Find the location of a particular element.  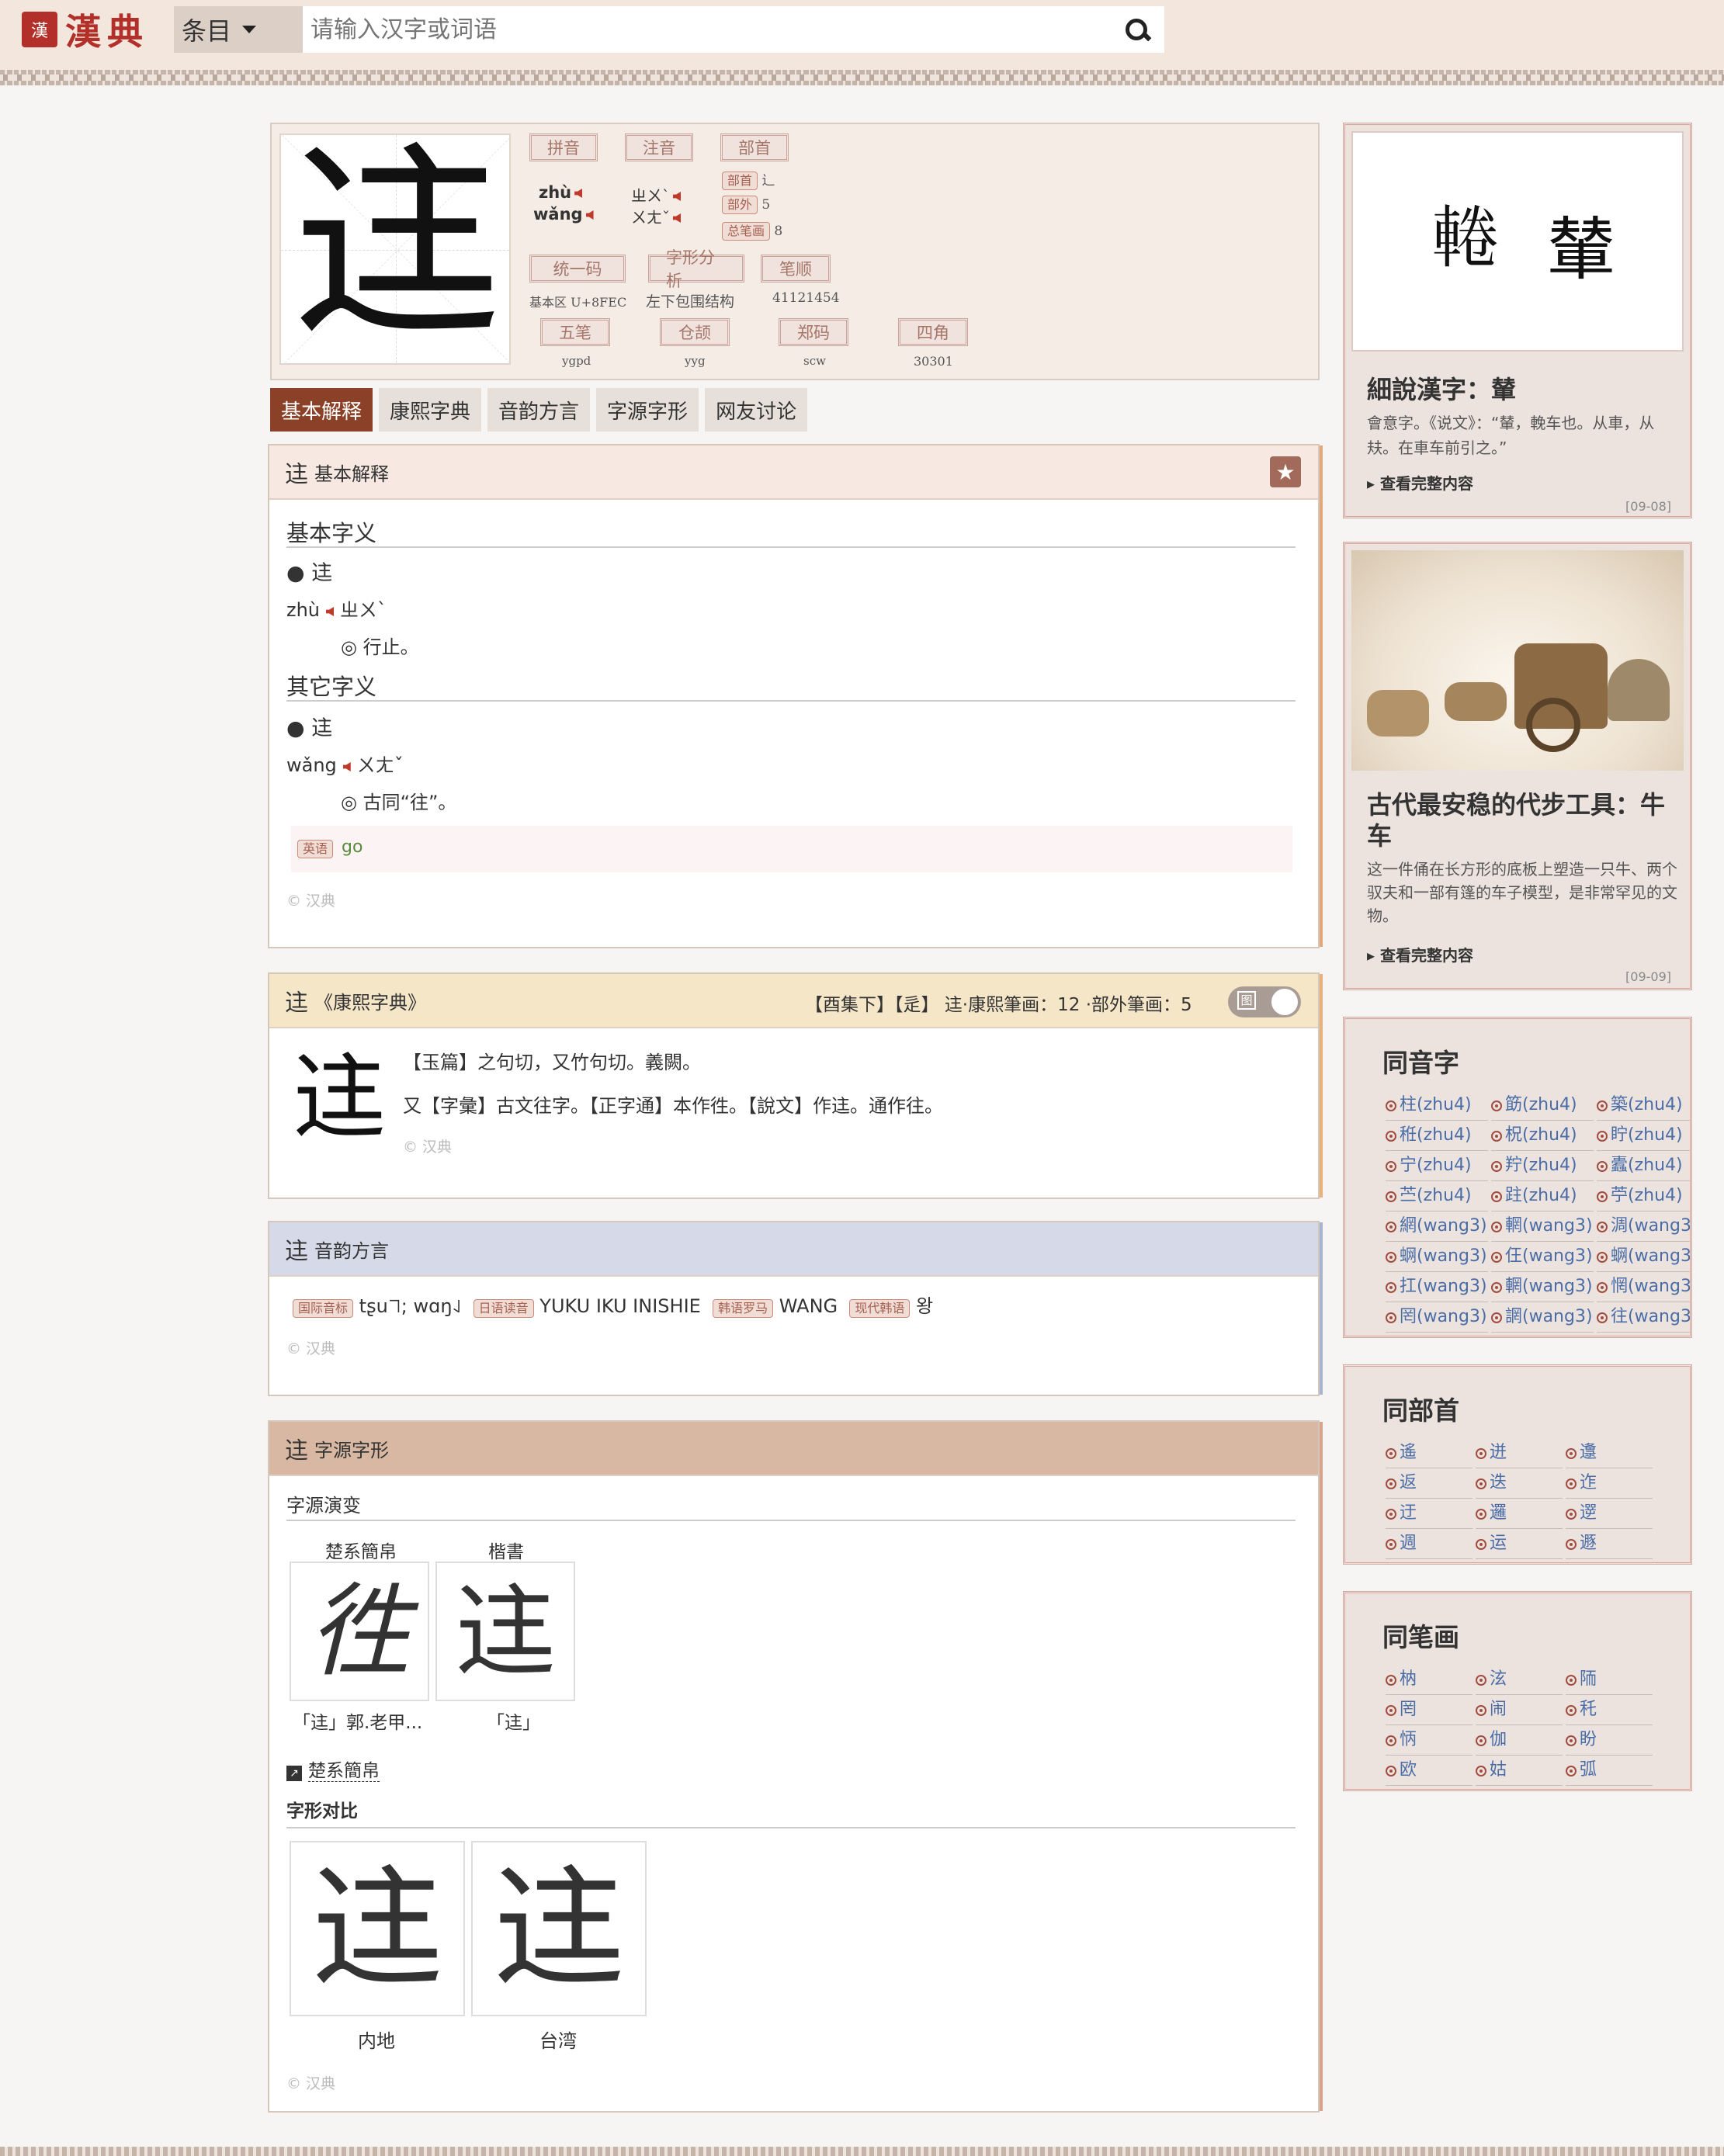

search-input is located at coordinates (733, 29).